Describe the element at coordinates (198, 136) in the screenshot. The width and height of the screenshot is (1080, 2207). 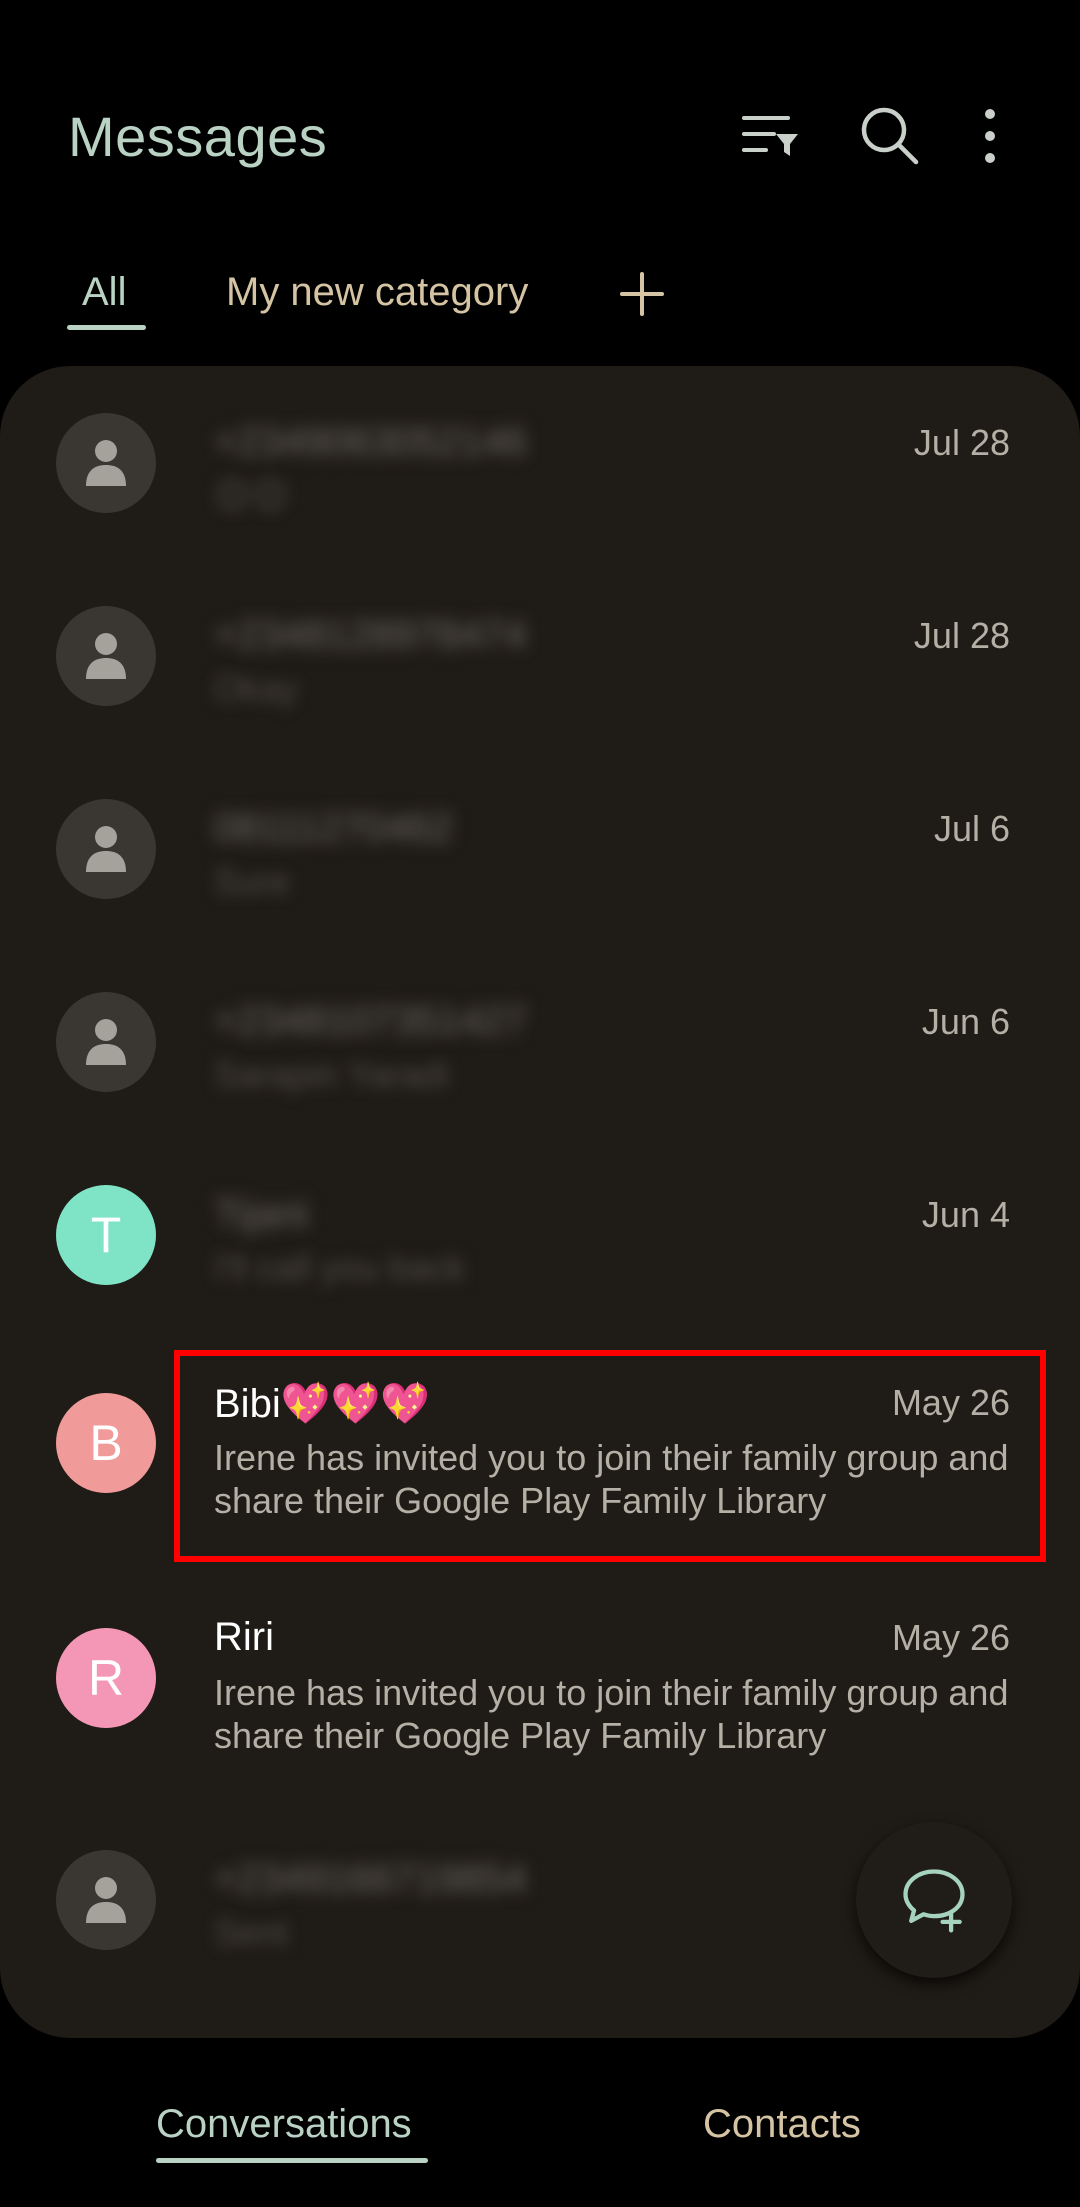
I see `page-title: Messages` at that location.